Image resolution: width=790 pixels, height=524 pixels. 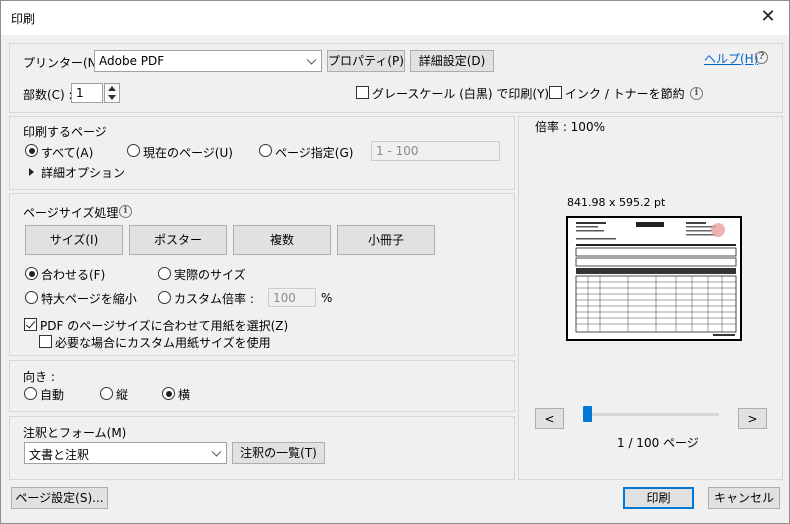 What do you see at coordinates (731, 58) in the screenshot?
I see `help-link: ヘルプ(H)` at bounding box center [731, 58].